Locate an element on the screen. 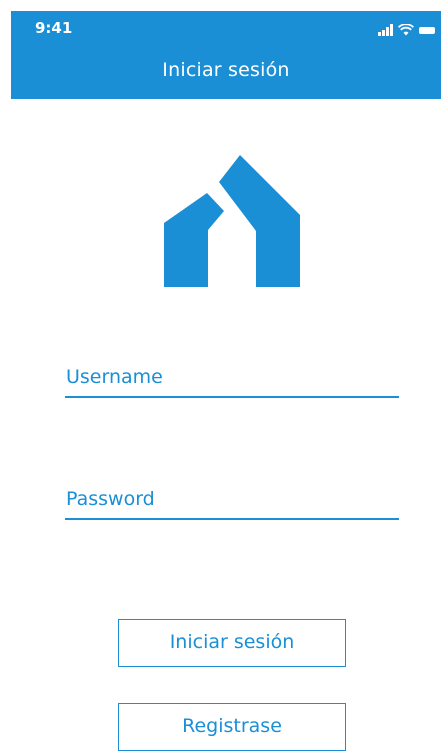 The width and height of the screenshot is (441, 751). password-field: Password is located at coordinates (232, 504).